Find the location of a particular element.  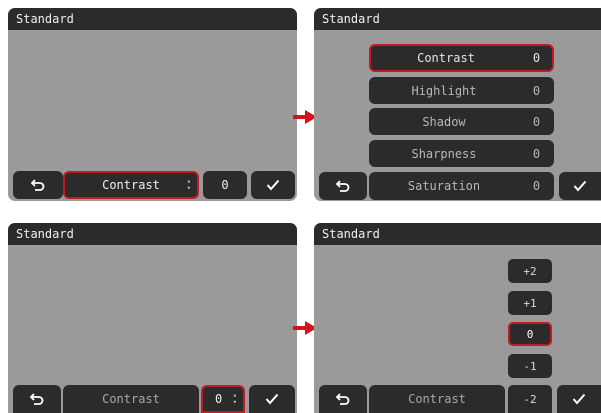

panel-1-contrast-selector: Contrast ▴ ▾ is located at coordinates (131, 185).